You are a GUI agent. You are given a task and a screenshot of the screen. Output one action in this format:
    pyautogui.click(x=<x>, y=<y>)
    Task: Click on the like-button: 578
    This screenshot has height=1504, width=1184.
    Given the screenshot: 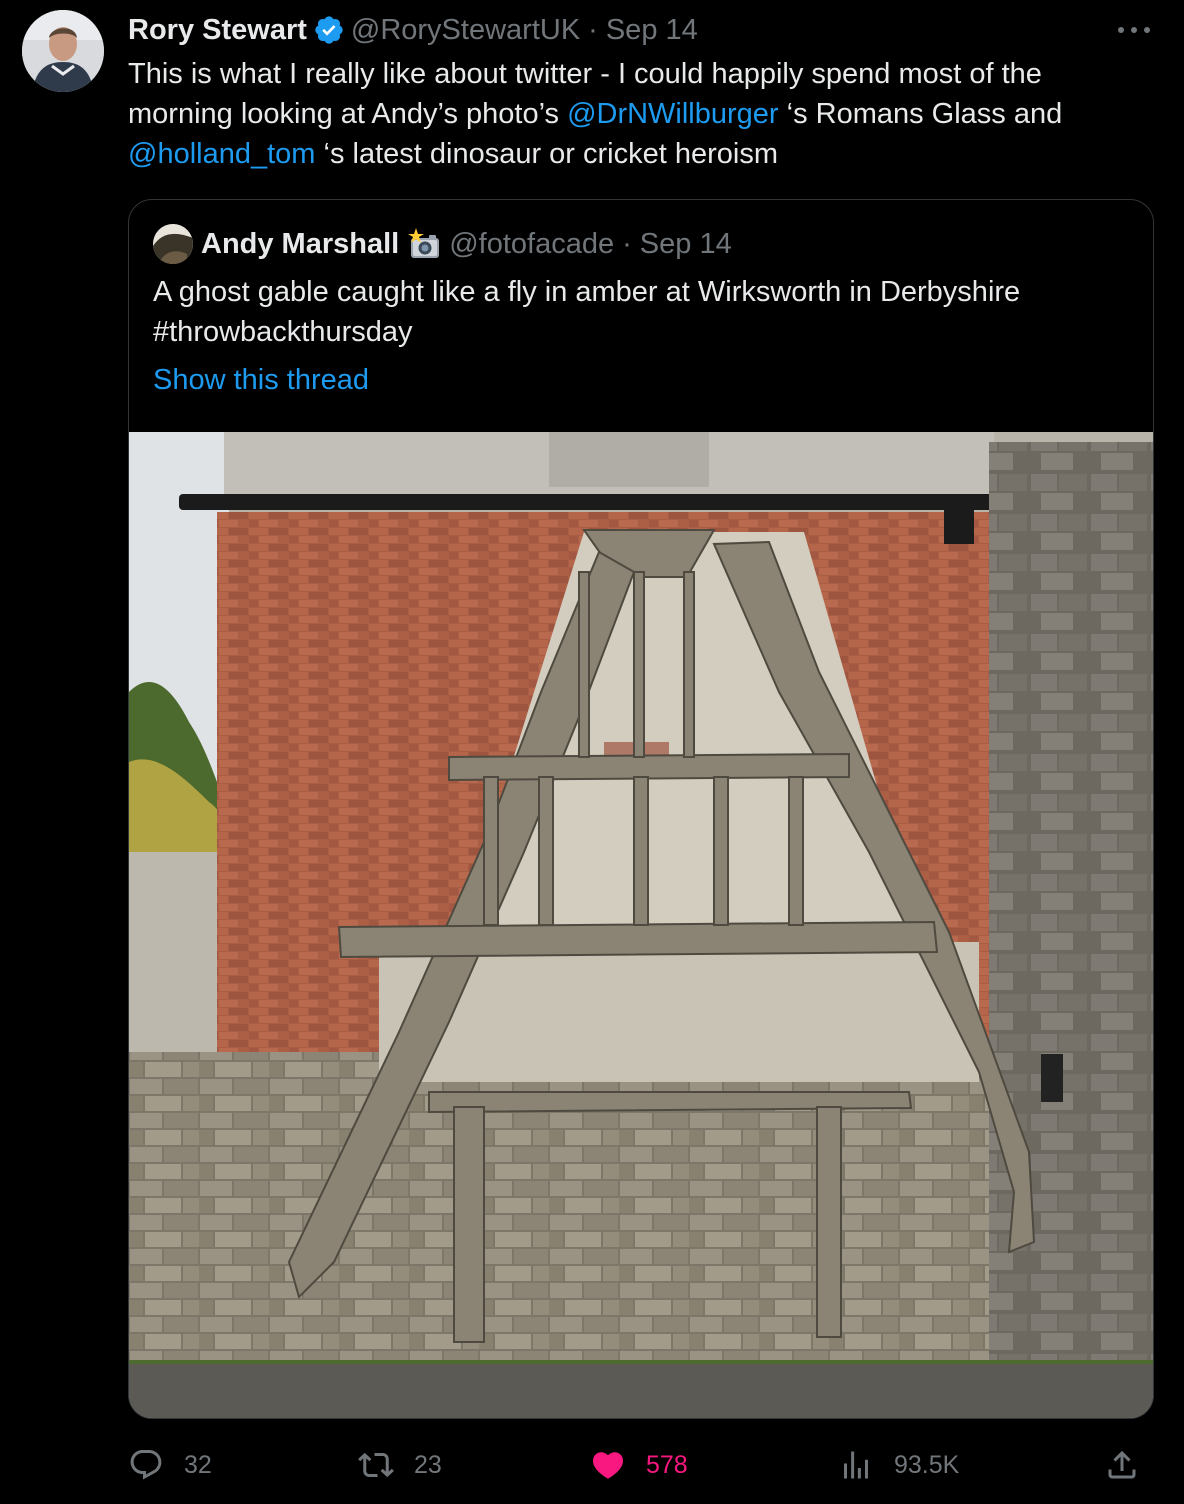 What is the action you would take?
    pyautogui.click(x=639, y=1465)
    